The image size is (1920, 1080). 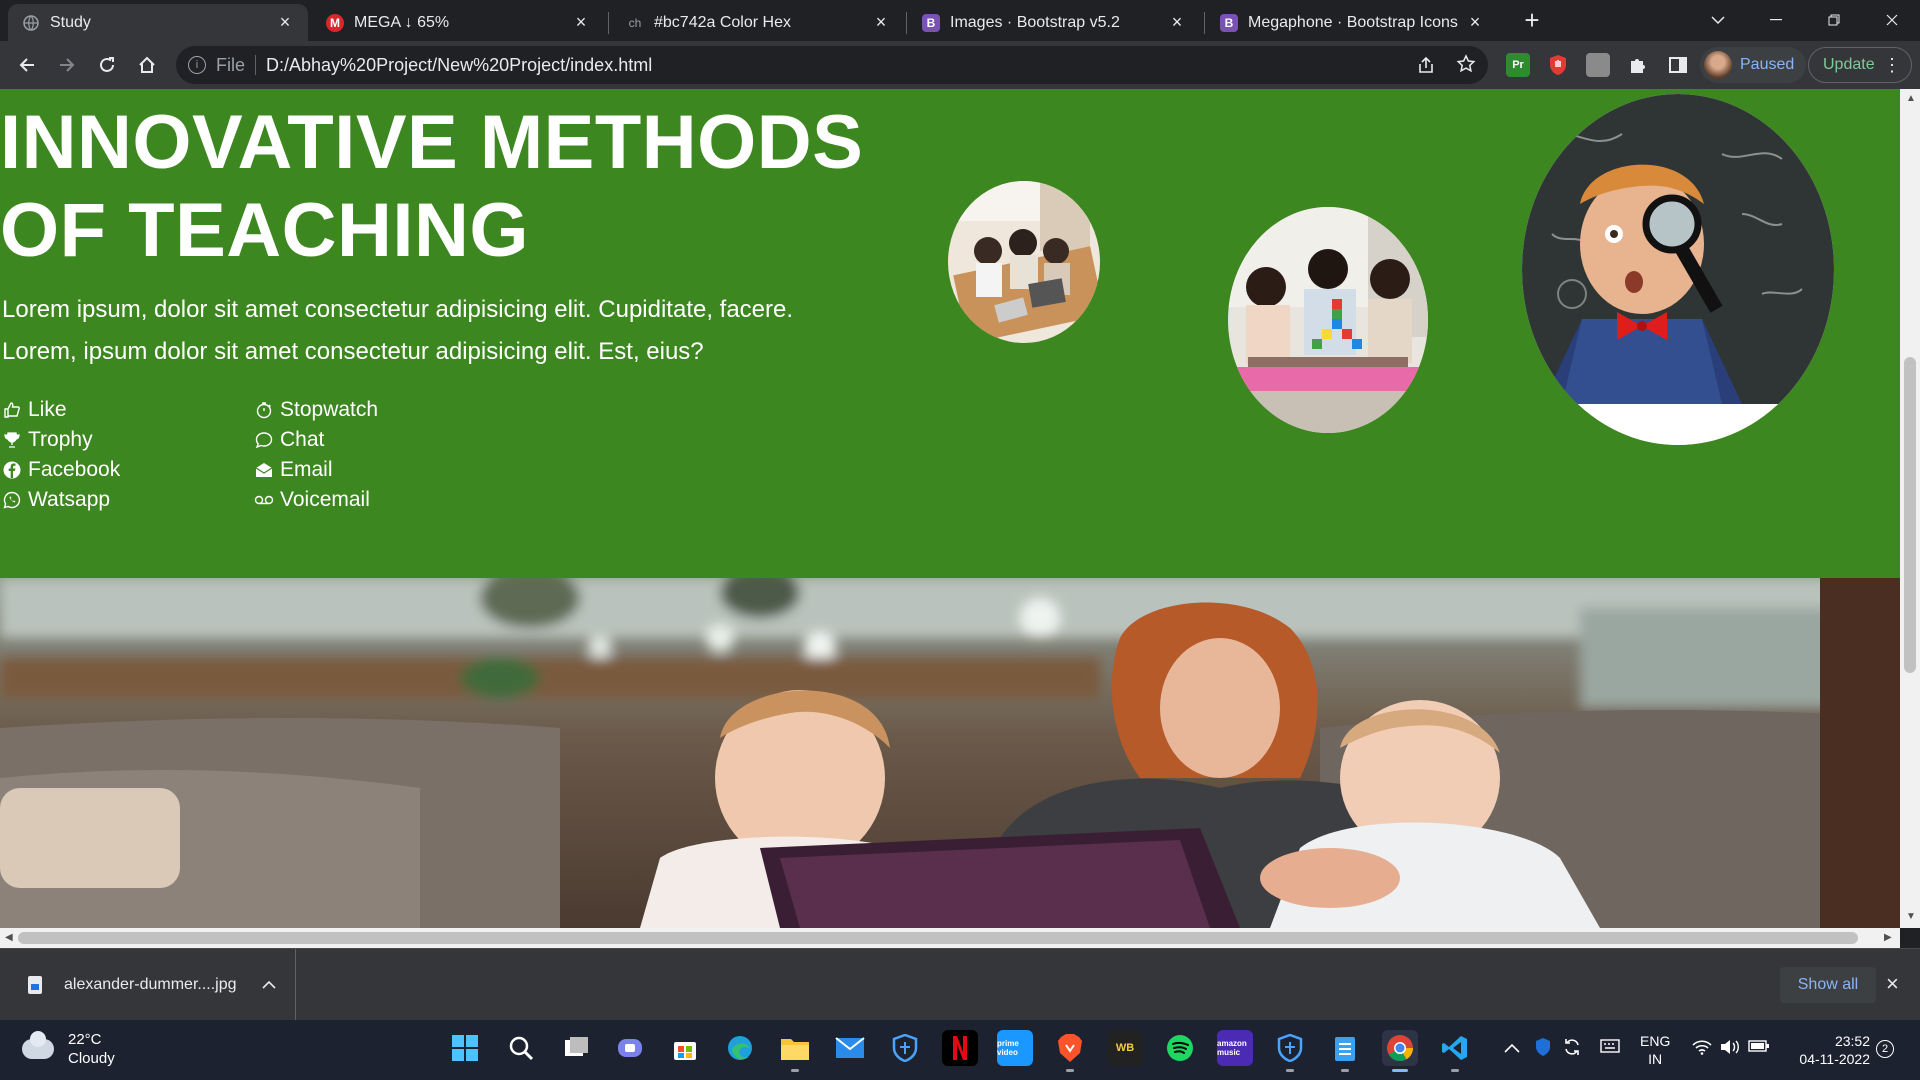 I want to click on download-item: alexander-dummer....jpg, so click(x=148, y=985).